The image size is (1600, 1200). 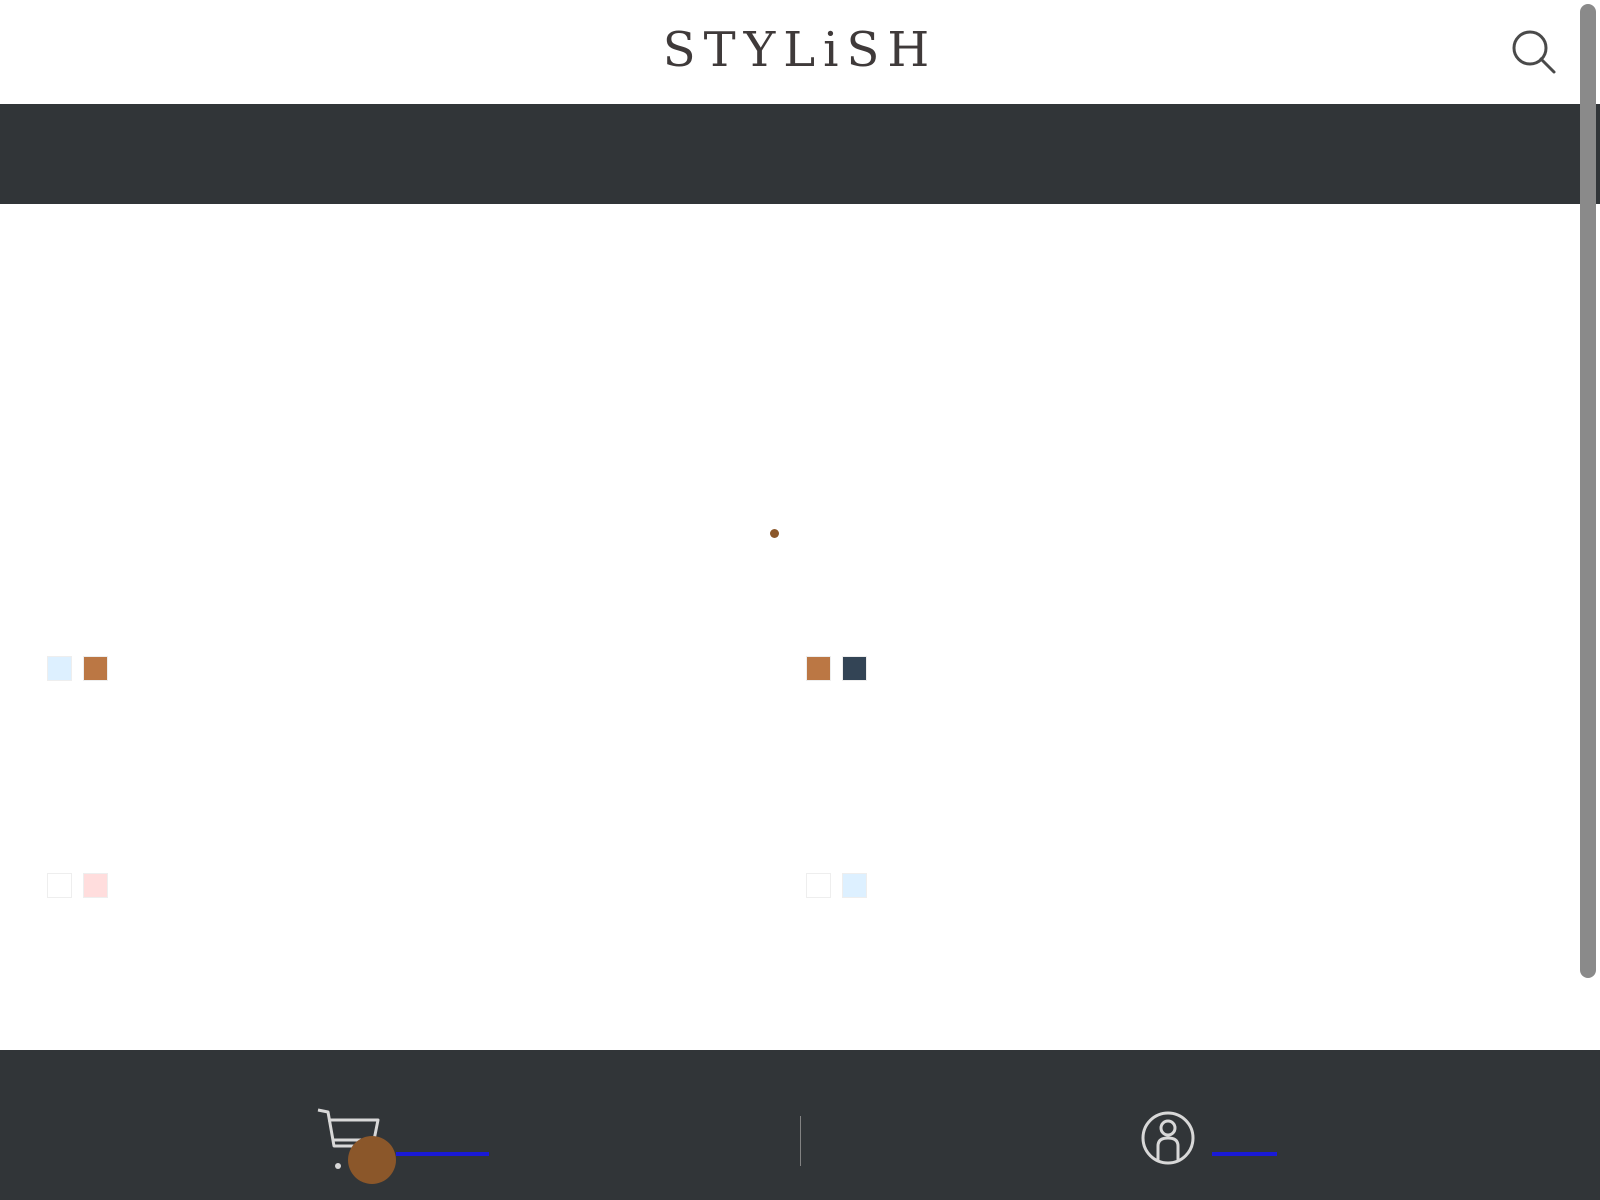 I want to click on search-button, so click(x=1534, y=52).